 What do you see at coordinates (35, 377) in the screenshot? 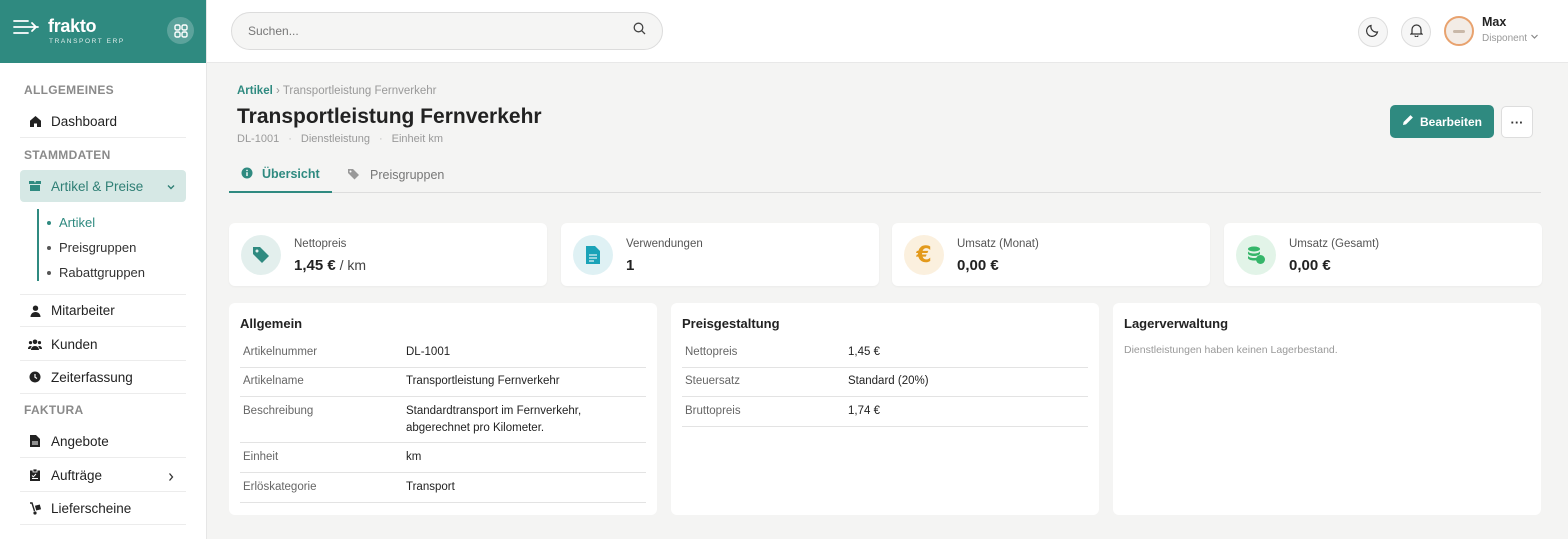
I see `clock-icon` at bounding box center [35, 377].